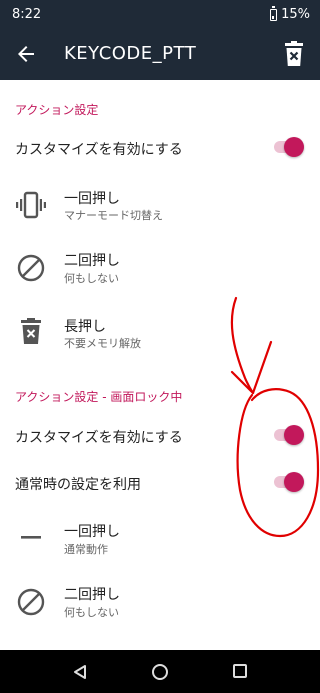 The height and width of the screenshot is (693, 320). Describe the element at coordinates (240, 671) in the screenshot. I see `nav-recents-icon` at that location.